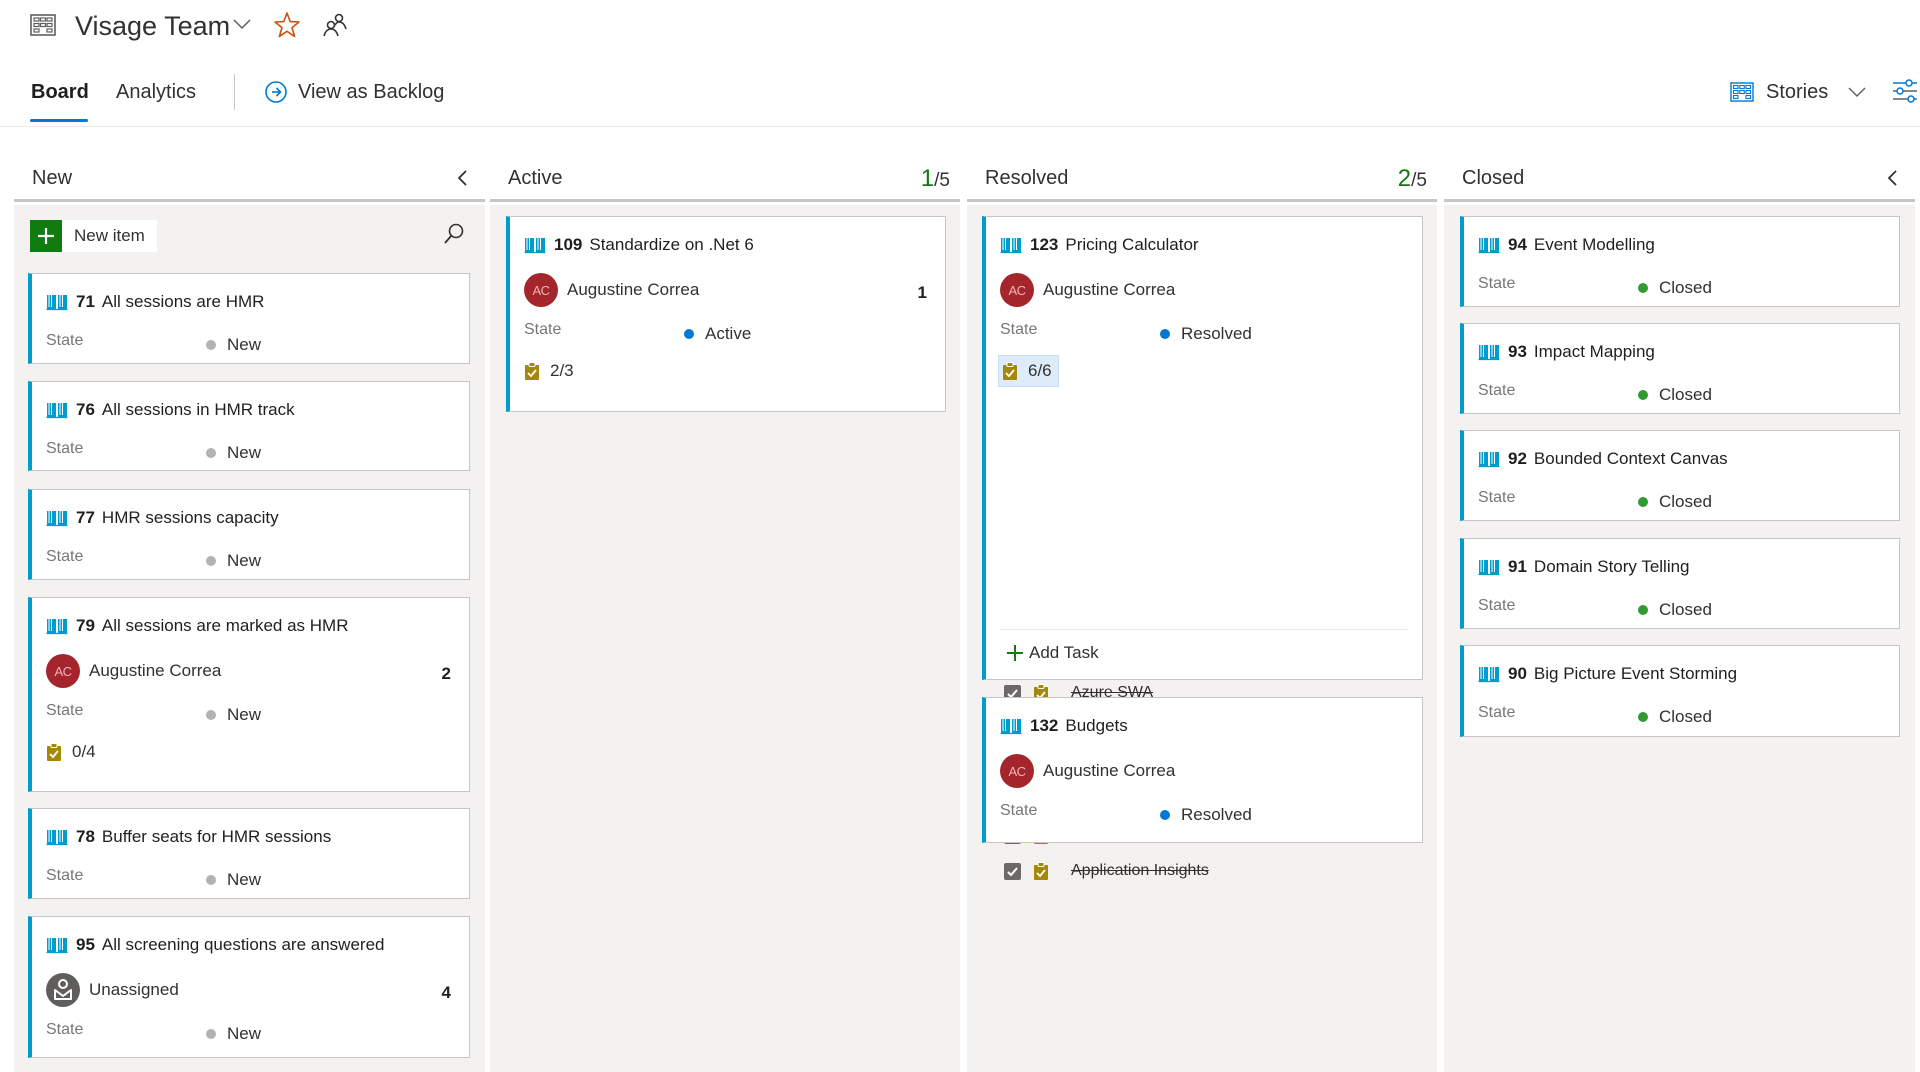  I want to click on state-value: Active, so click(717, 334).